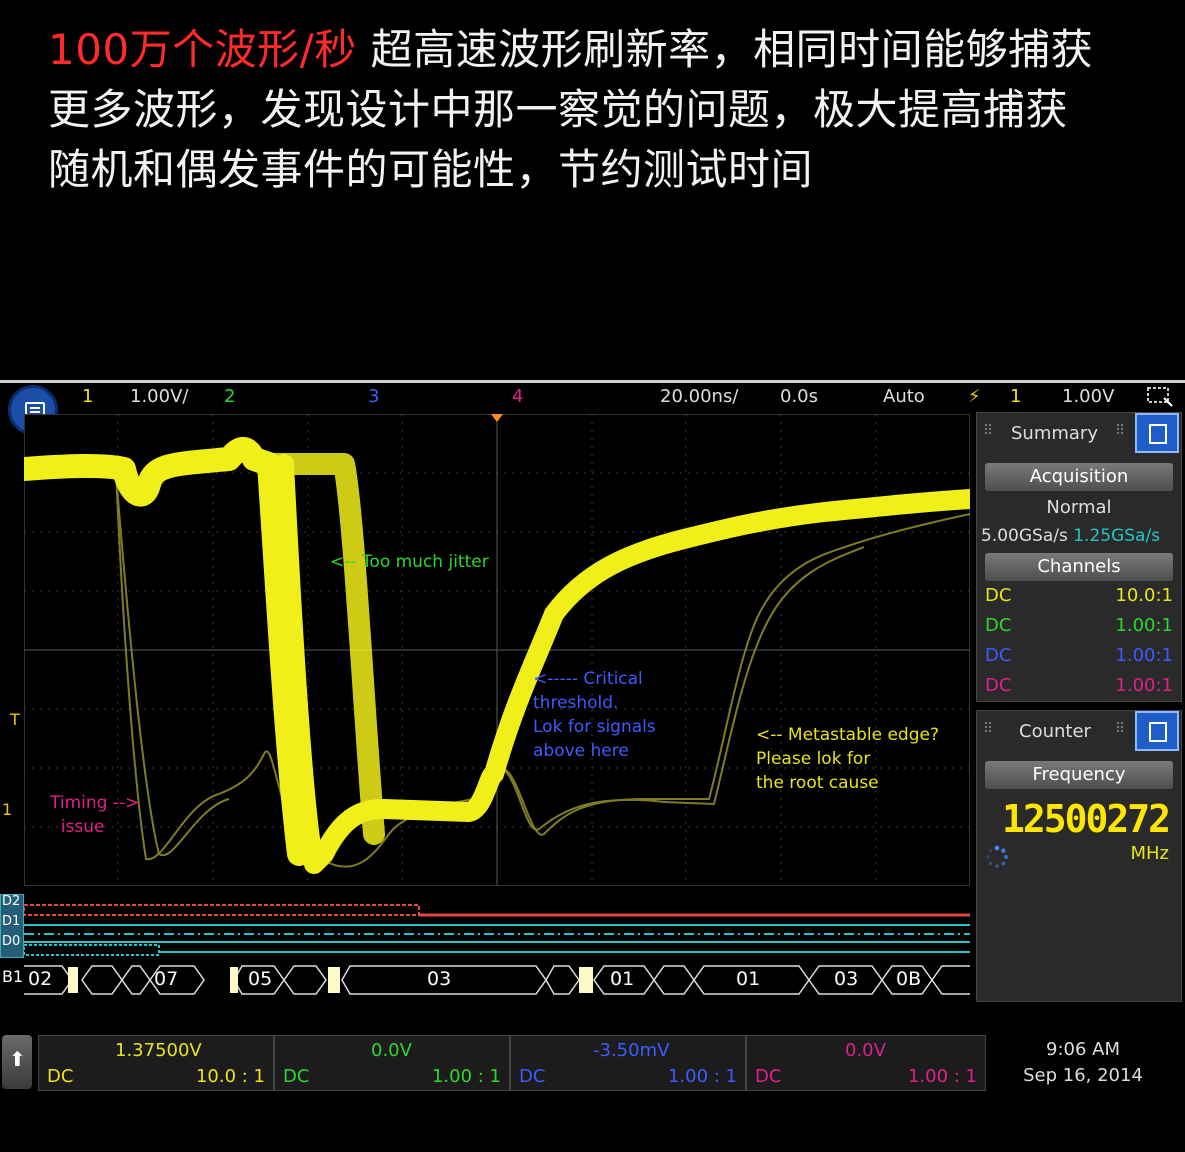  I want to click on acquisition-button: Acquisition, so click(1079, 477).